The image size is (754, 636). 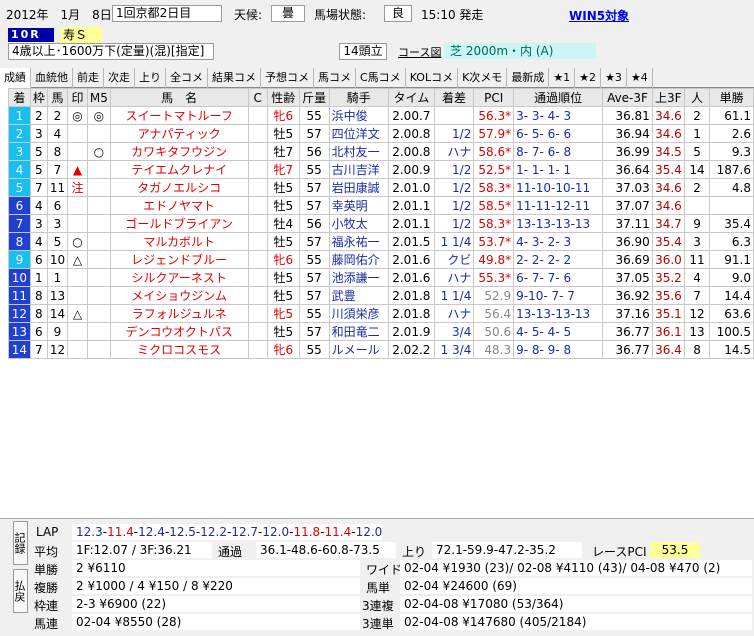 I want to click on horse-name: カワキタフウジン, so click(x=179, y=151).